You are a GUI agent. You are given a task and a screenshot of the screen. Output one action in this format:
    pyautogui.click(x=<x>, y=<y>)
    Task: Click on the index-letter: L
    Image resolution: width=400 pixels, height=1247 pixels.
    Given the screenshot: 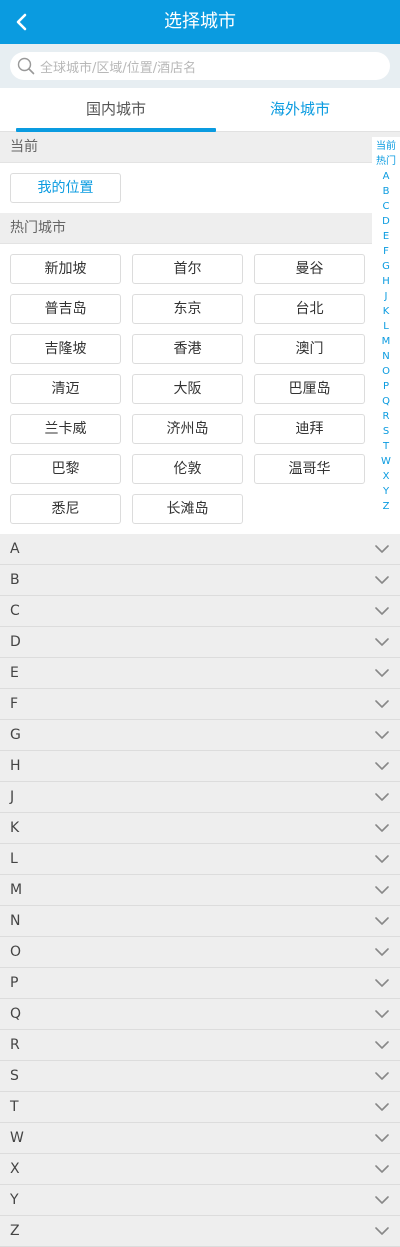 What is the action you would take?
    pyautogui.click(x=386, y=326)
    